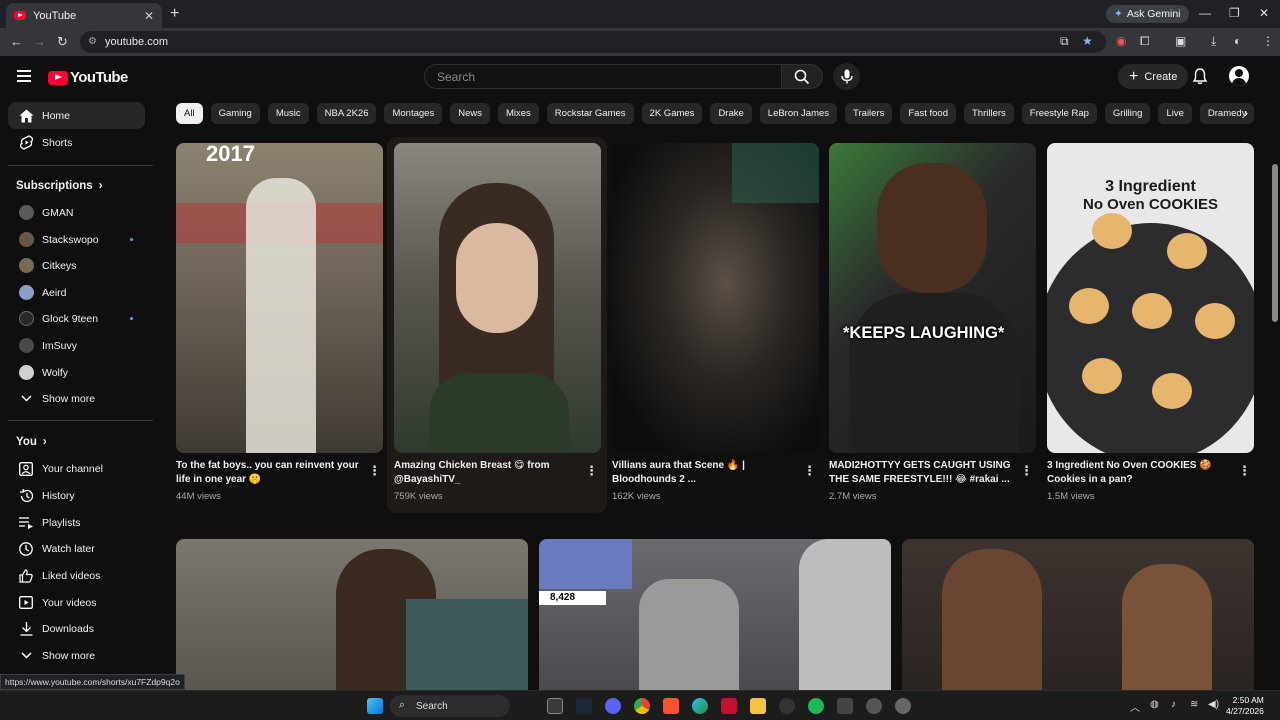  What do you see at coordinates (869, 113) in the screenshot?
I see `chip-trailers: Trailers` at bounding box center [869, 113].